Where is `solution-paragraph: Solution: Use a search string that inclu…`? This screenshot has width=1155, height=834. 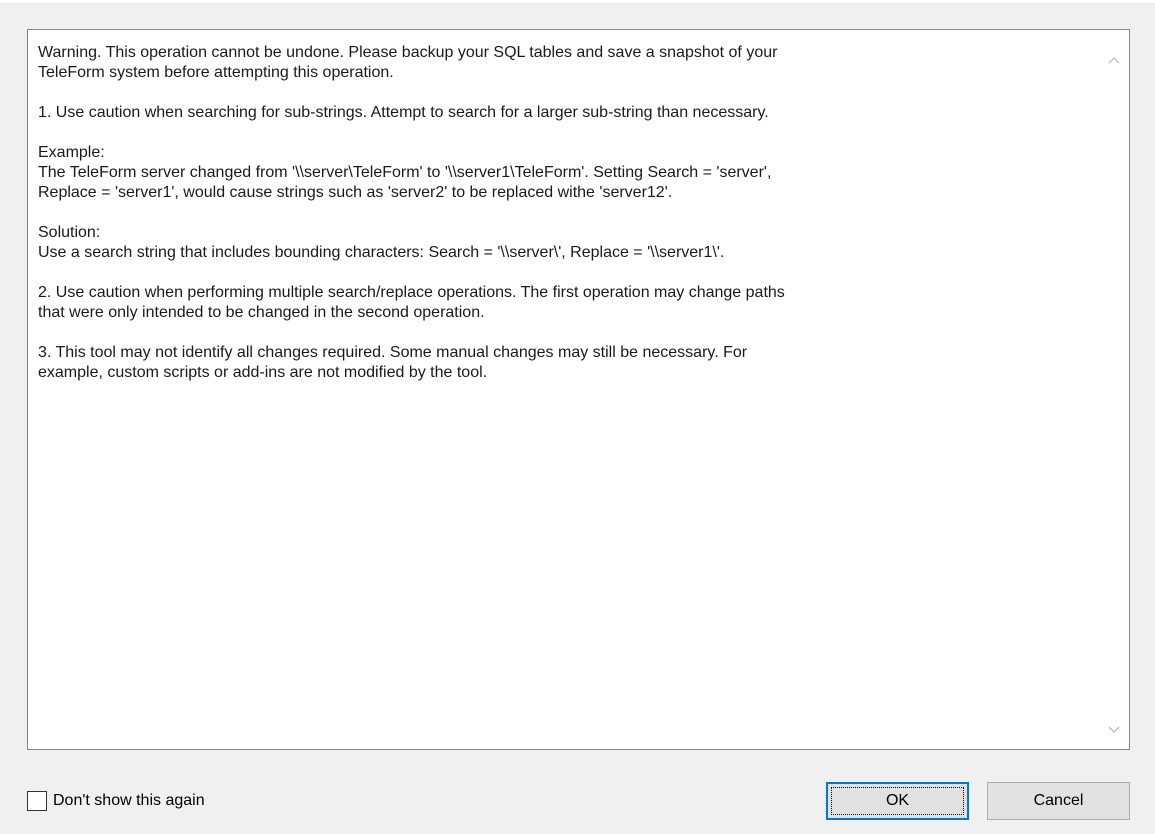
solution-paragraph: Solution: Use a search string that inclu… is located at coordinates (381, 242).